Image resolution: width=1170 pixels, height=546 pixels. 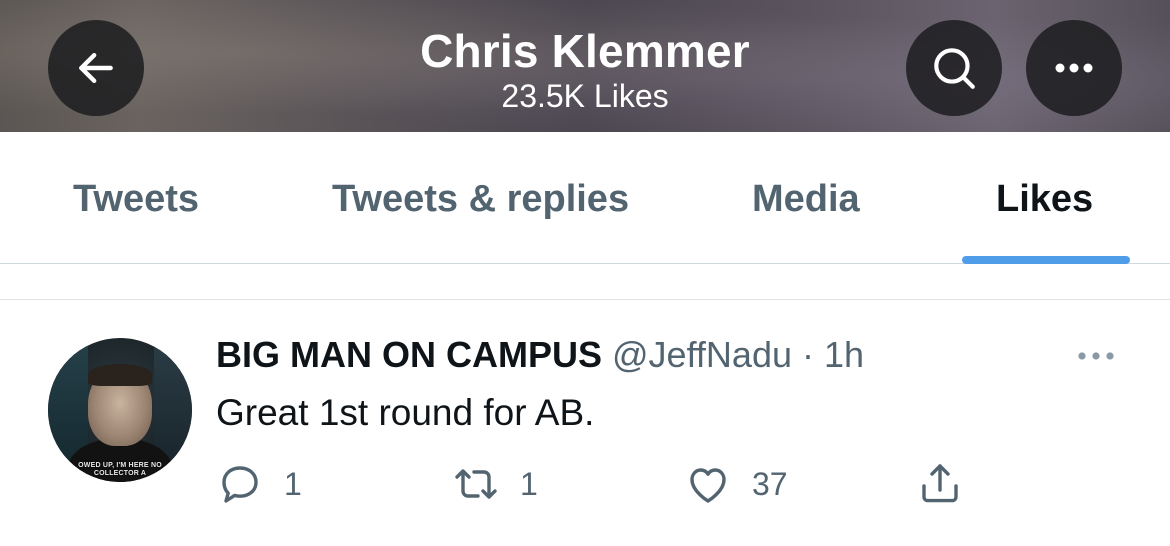 I want to click on tweet-header: BIG MAN ON CAMPUS @JeffNadu · 1h, so click(x=540, y=355).